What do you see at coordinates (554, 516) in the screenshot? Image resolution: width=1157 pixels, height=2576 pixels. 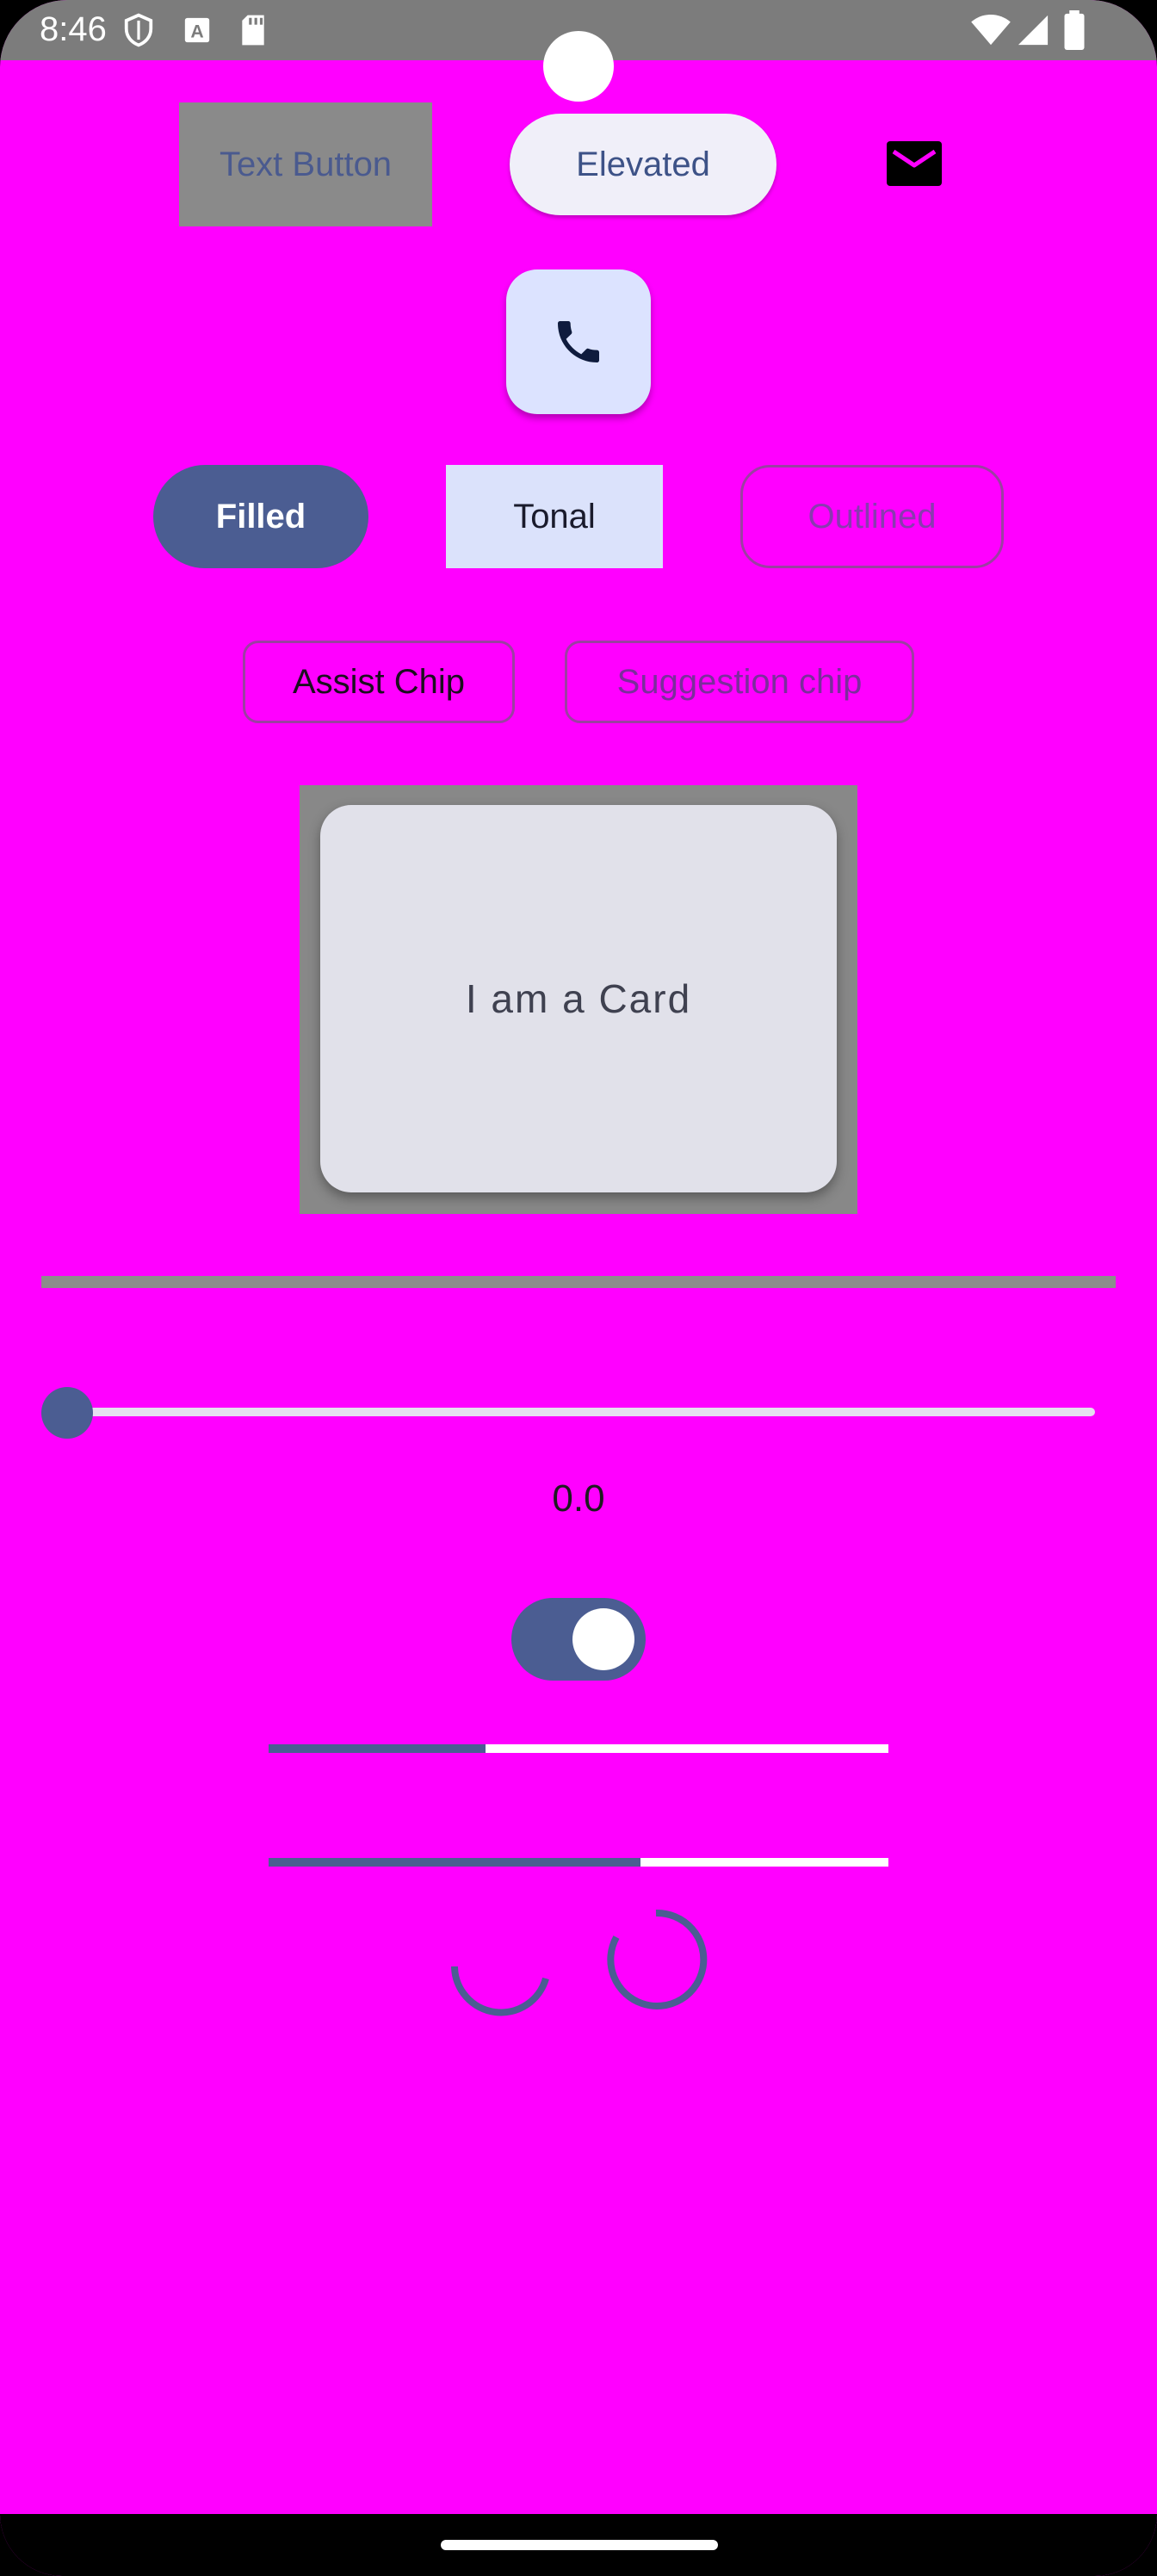 I see `tonal-button: Tonal` at bounding box center [554, 516].